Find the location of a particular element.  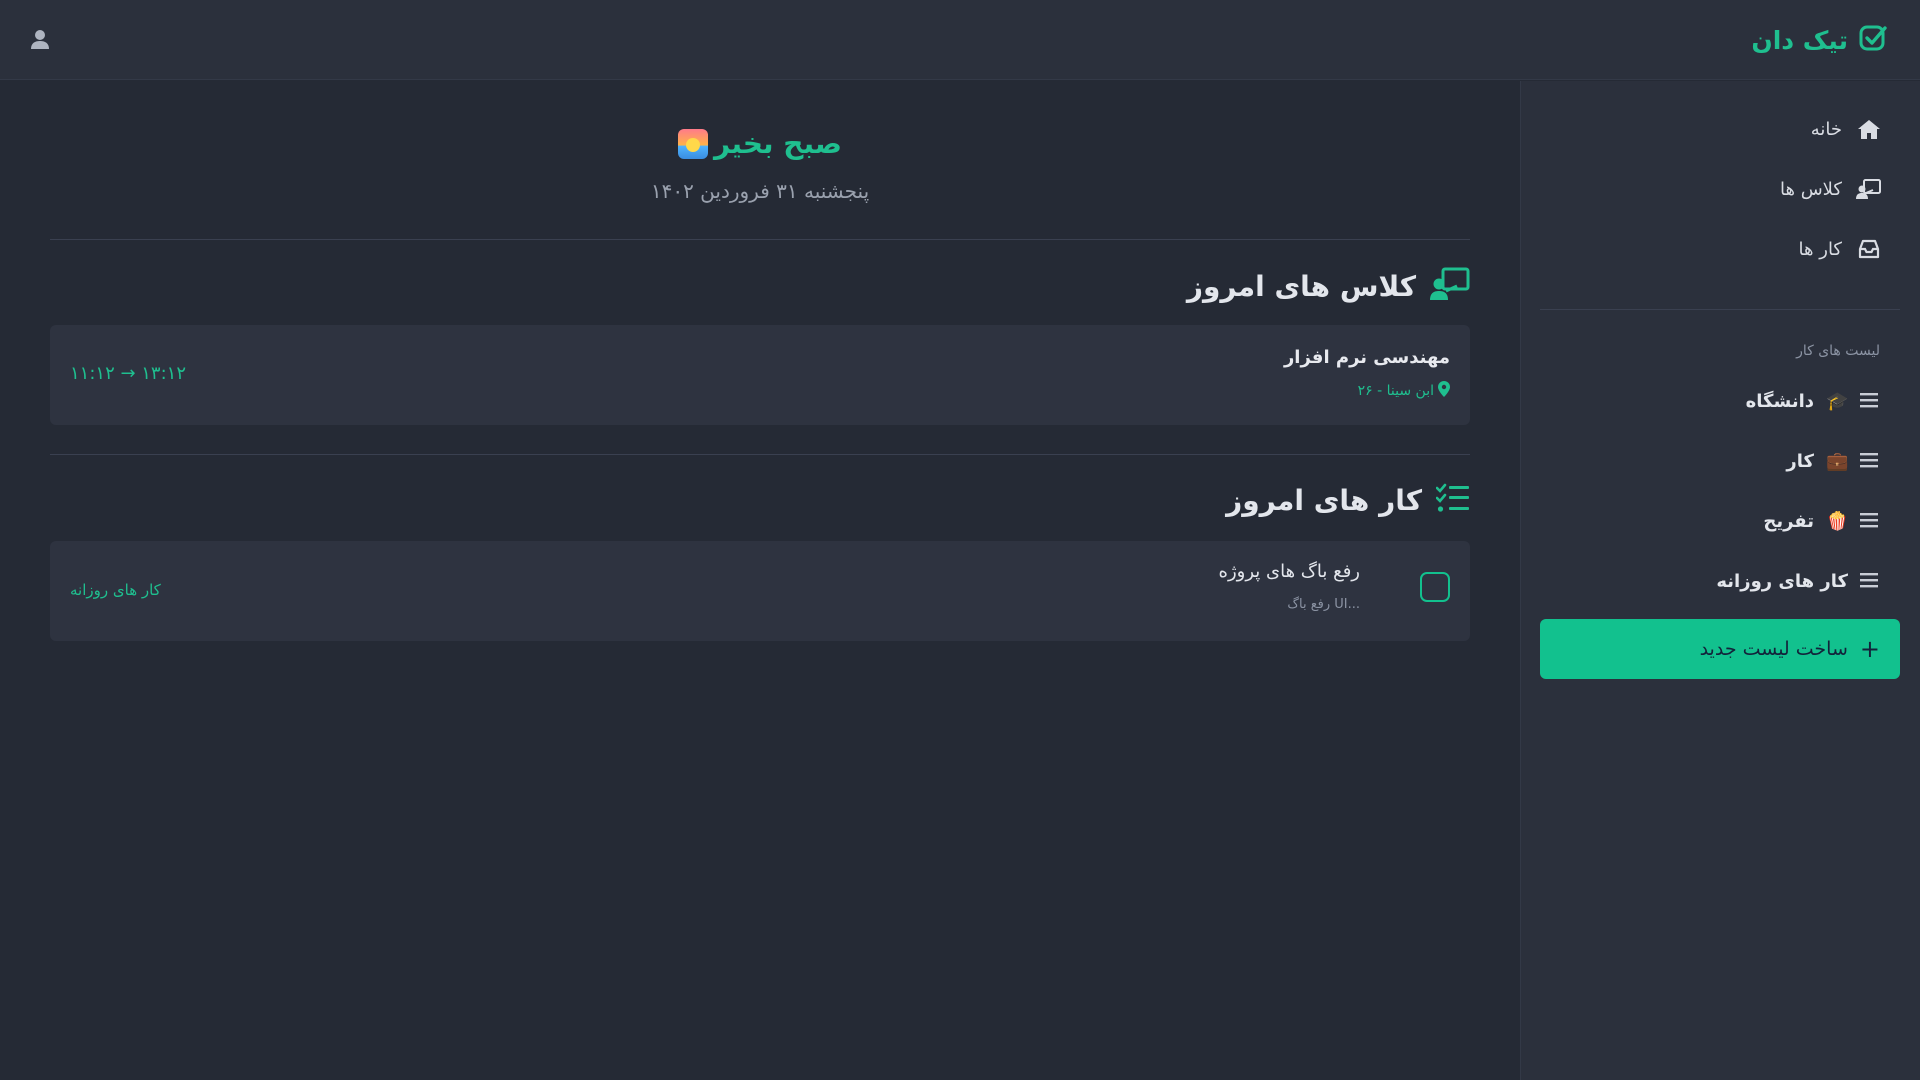

briefcase-icon: 💼 is located at coordinates (1837, 461).